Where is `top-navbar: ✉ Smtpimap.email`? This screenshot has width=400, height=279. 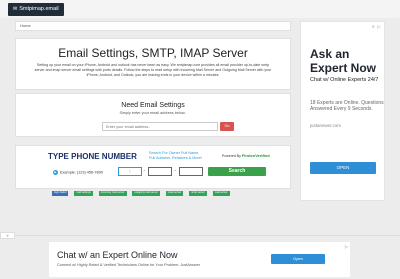
top-navbar: ✉ Smtpimap.email is located at coordinates (200, 9).